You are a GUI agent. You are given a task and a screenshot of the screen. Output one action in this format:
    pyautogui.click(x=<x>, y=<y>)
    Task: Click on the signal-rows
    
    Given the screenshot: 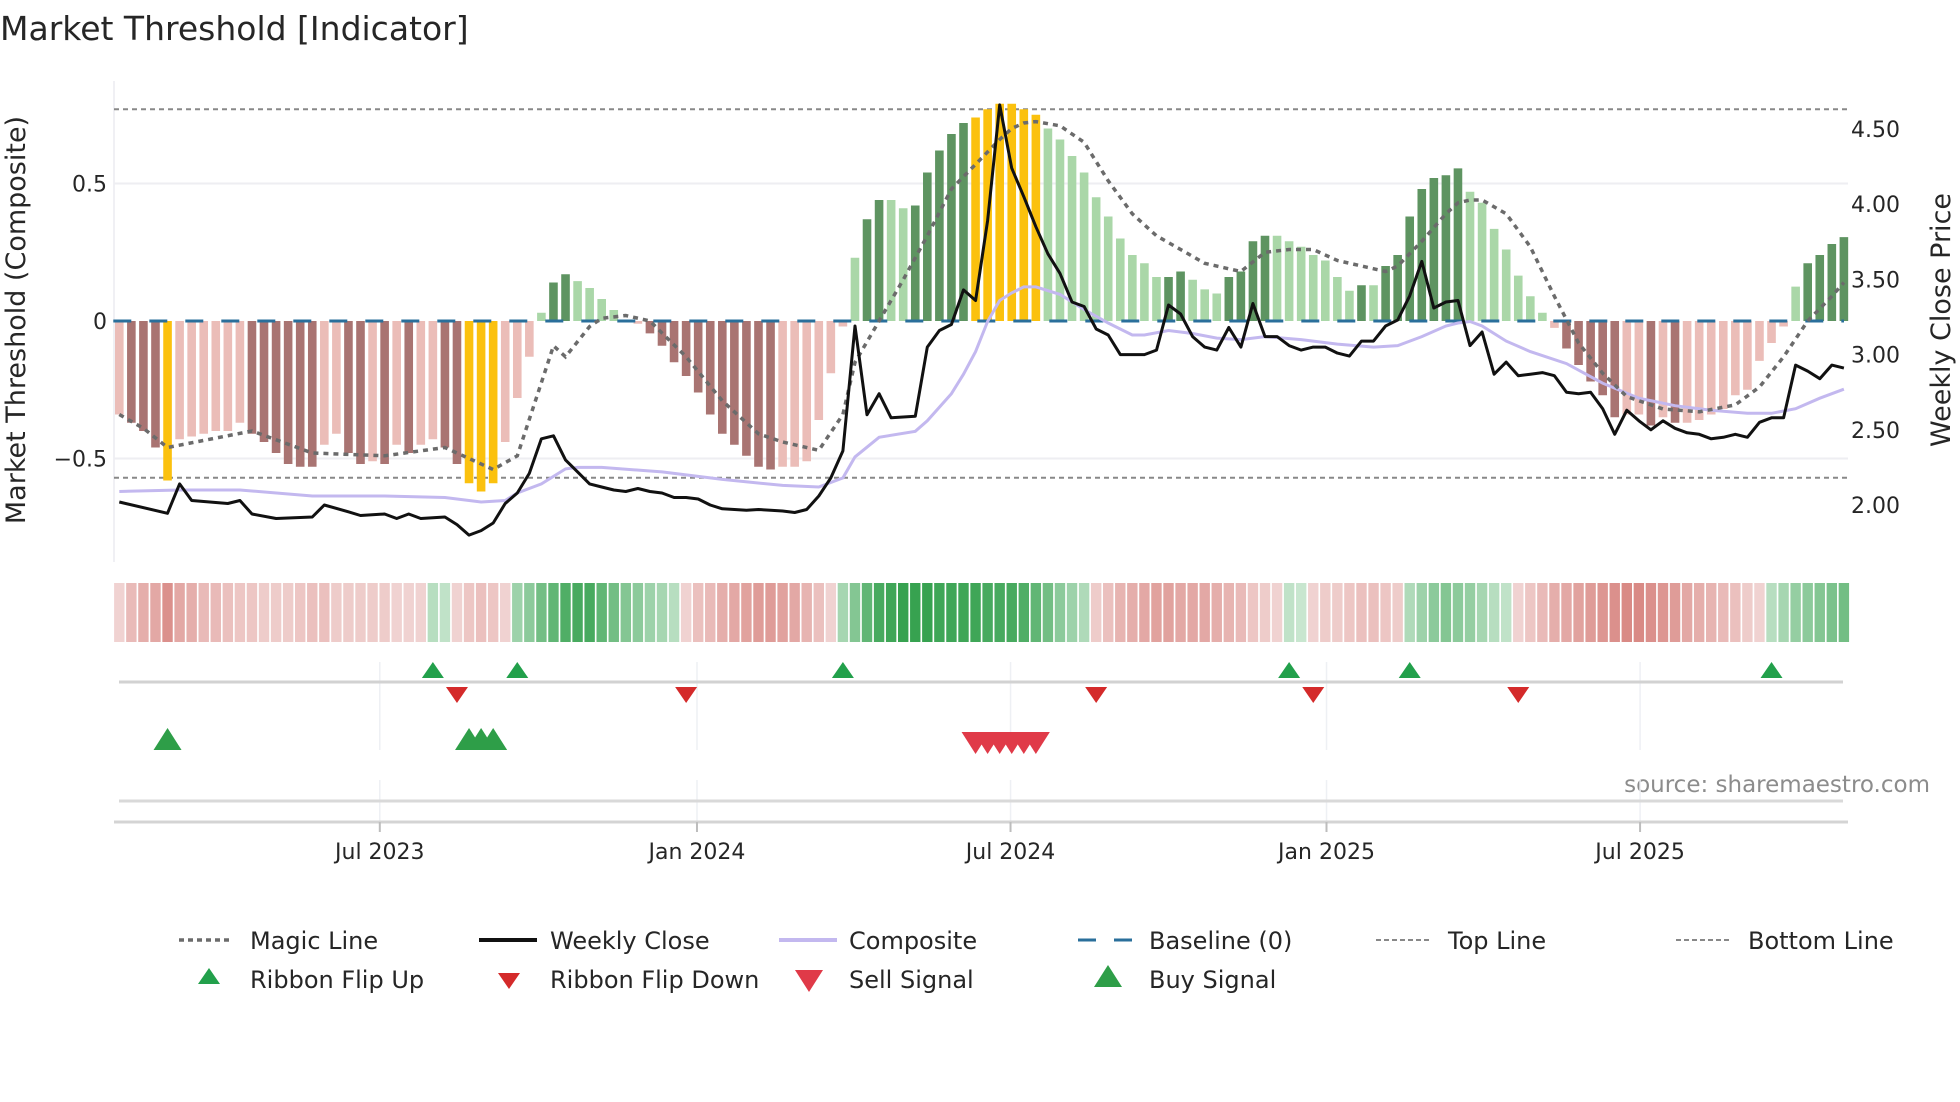 What is the action you would take?
    pyautogui.click(x=981, y=743)
    